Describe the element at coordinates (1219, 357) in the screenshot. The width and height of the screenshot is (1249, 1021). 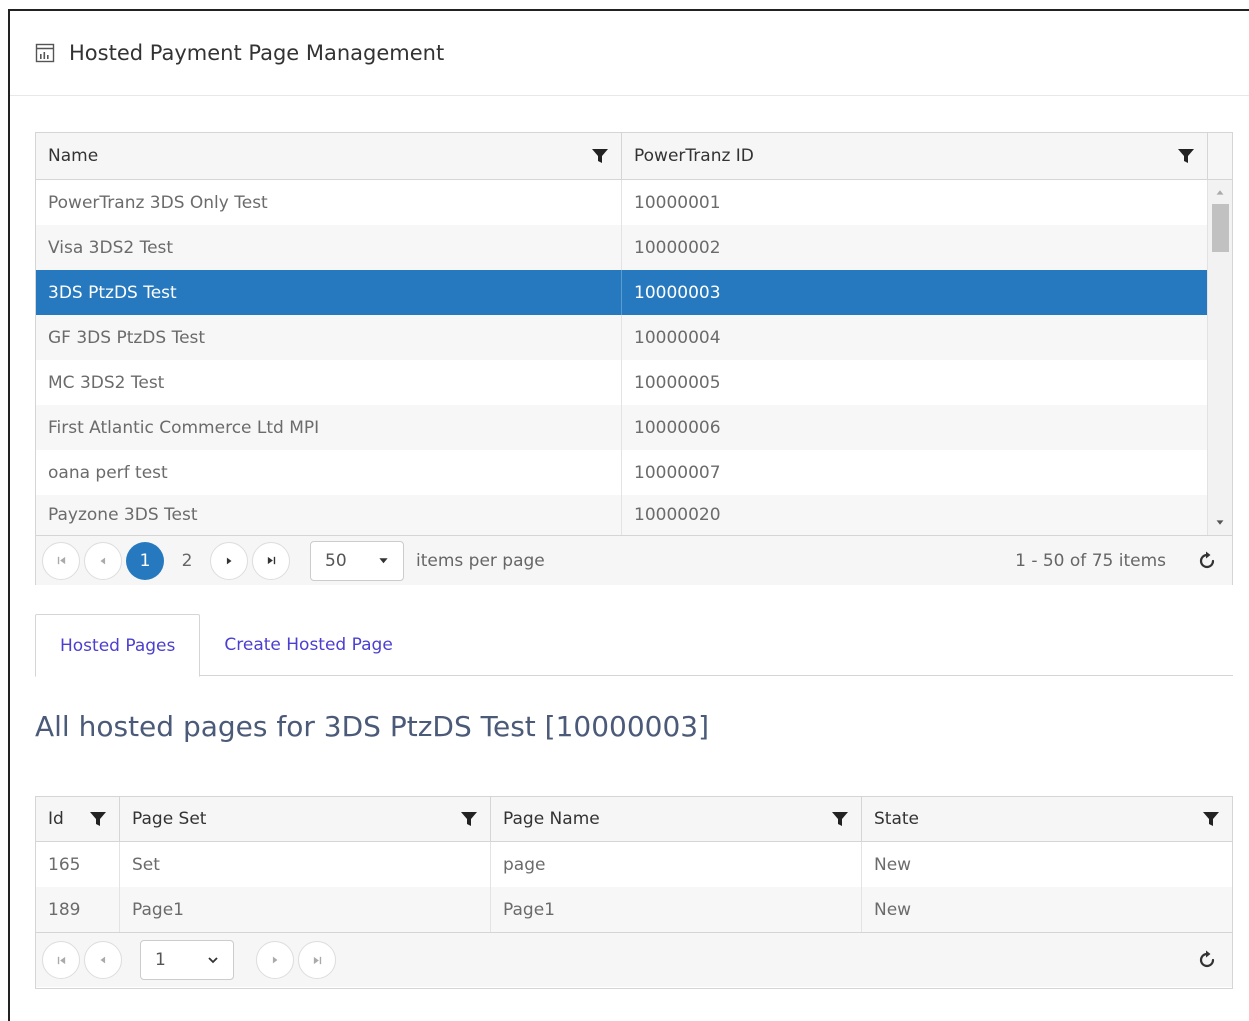
I see `vertical-scrollbar` at that location.